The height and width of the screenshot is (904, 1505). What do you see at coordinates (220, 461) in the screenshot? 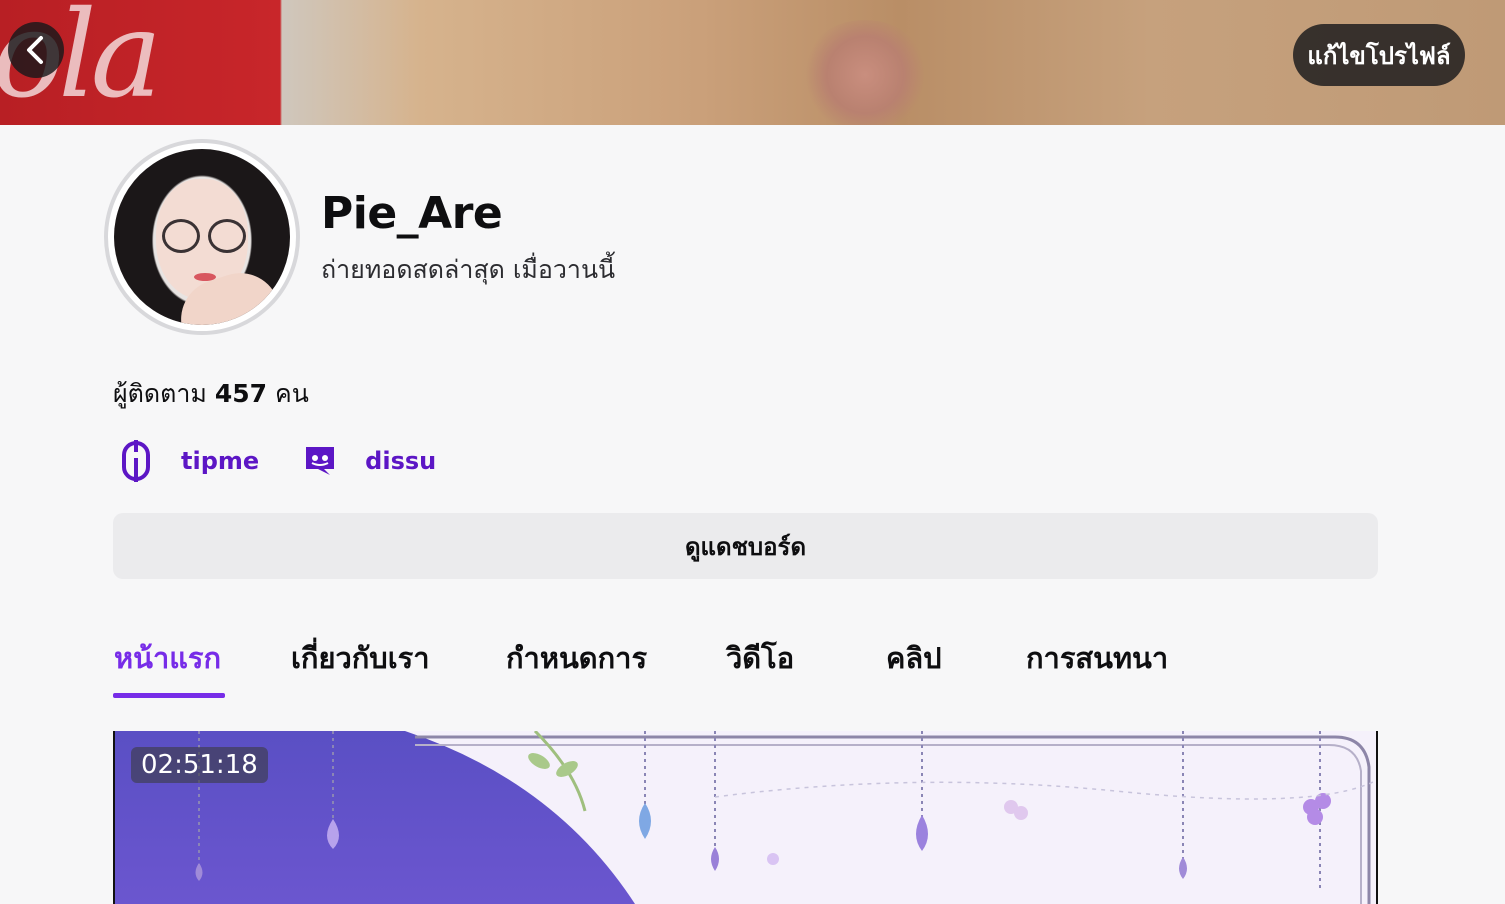
I see `social-link-label: tipme` at bounding box center [220, 461].